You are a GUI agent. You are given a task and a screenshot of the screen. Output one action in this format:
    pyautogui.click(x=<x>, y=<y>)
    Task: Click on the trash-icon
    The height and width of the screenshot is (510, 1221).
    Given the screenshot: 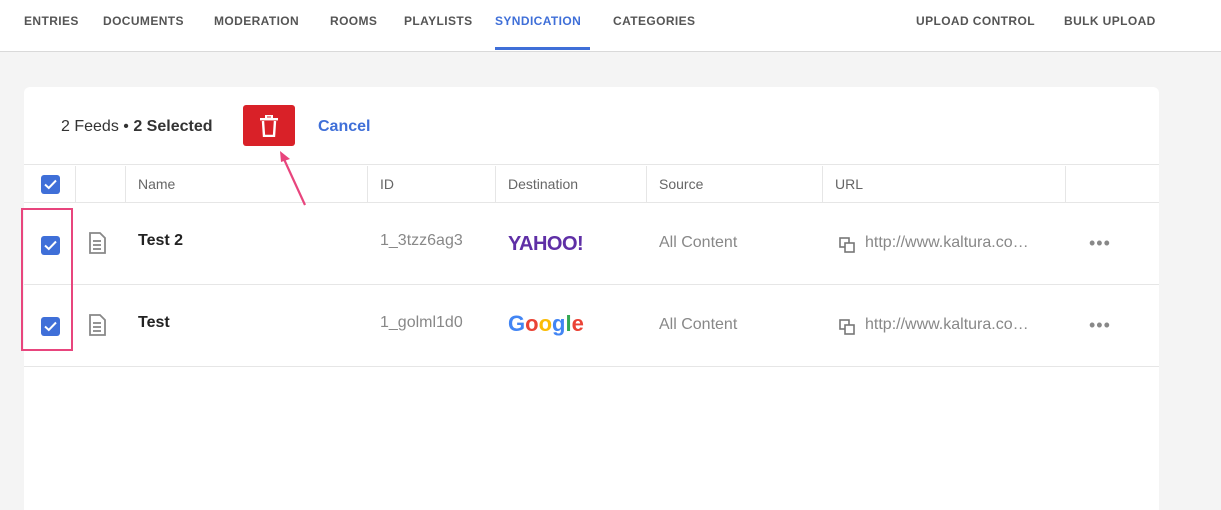 What is the action you would take?
    pyautogui.click(x=269, y=125)
    